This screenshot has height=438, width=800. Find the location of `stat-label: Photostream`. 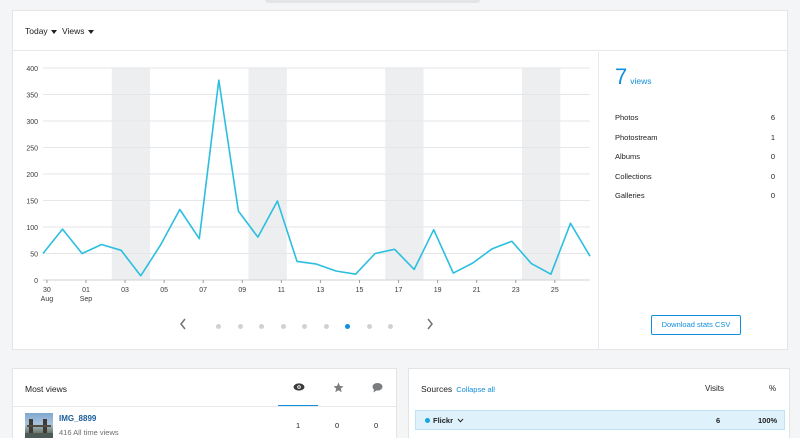

stat-label: Photostream is located at coordinates (636, 137).